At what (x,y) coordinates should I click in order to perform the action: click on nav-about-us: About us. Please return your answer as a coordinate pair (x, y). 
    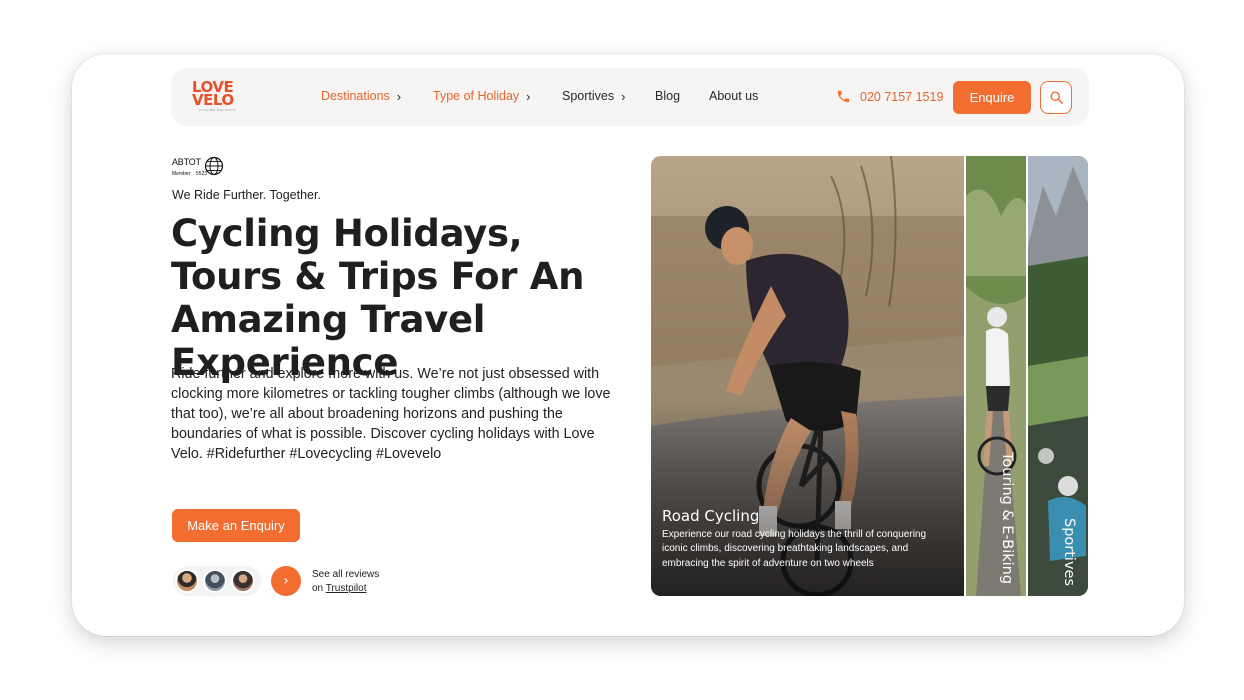
    Looking at the image, I should click on (733, 96).